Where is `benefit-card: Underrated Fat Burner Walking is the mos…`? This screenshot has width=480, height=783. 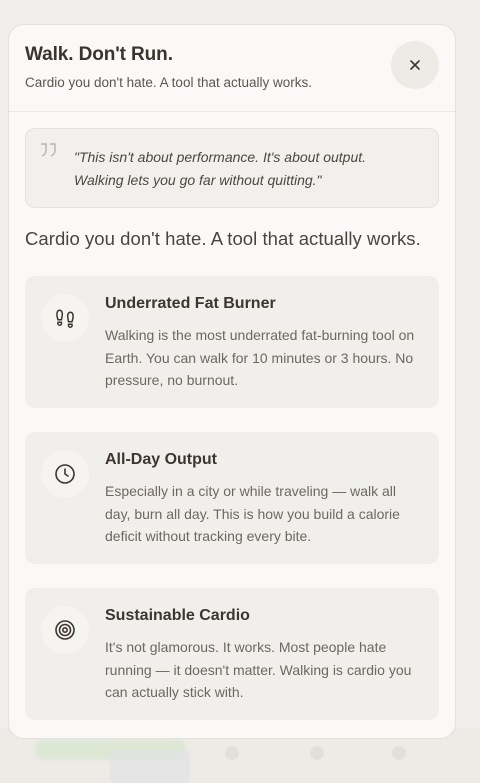
benefit-card: Underrated Fat Burner Walking is the mos… is located at coordinates (232, 342).